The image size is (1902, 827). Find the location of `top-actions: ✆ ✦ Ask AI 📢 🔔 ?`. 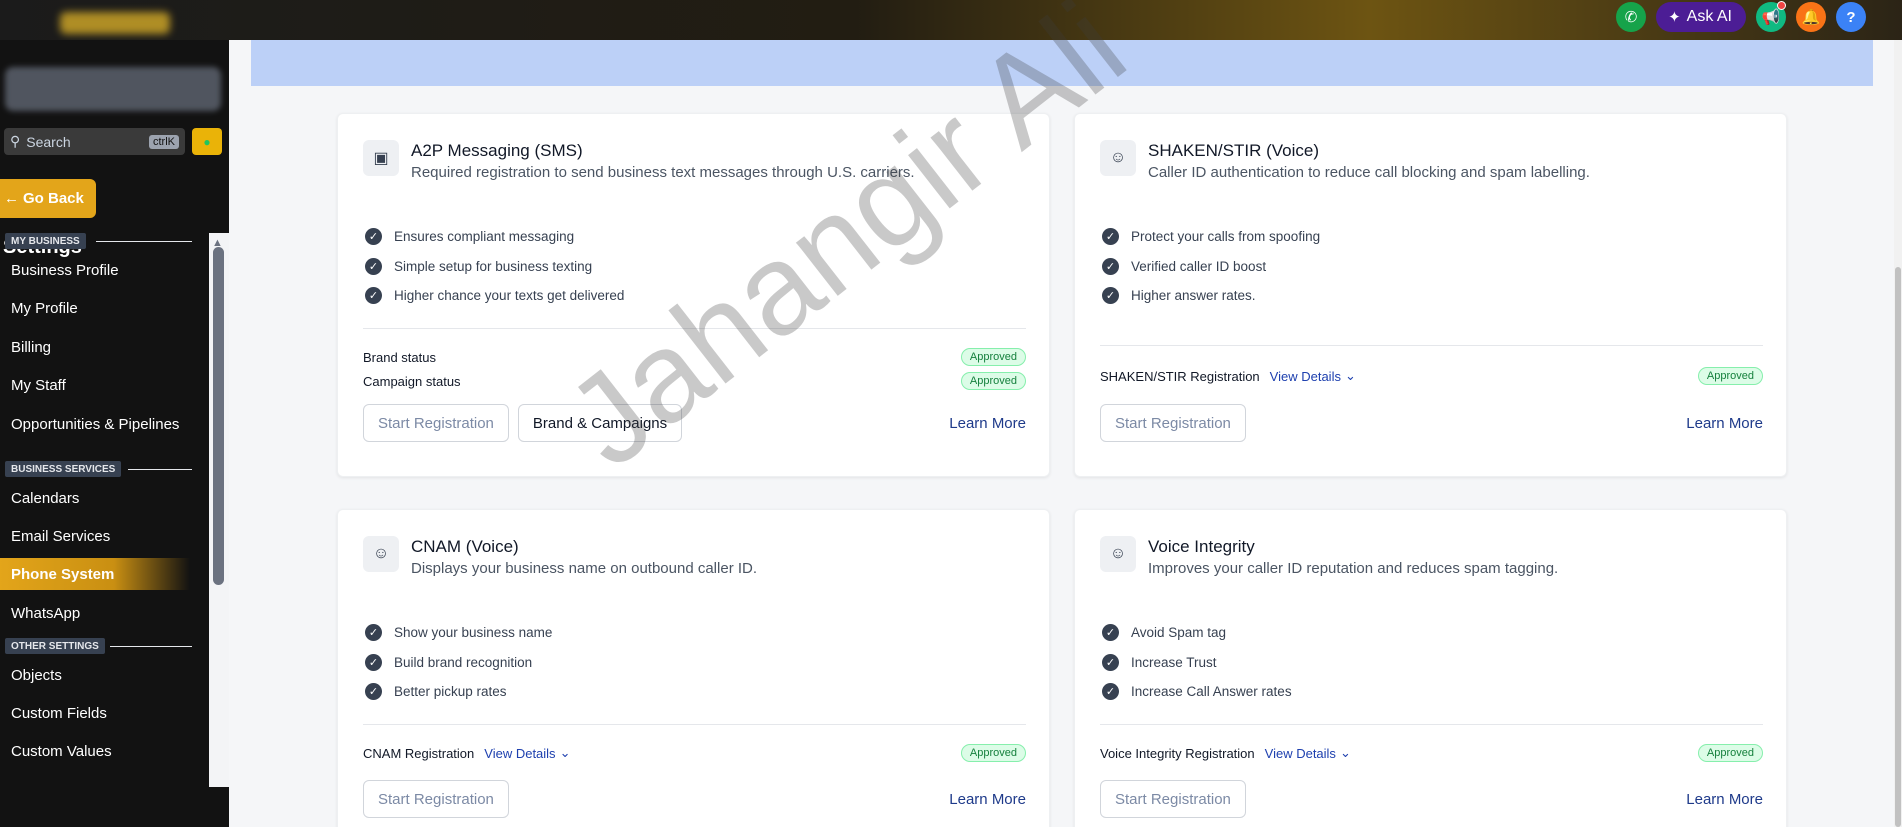

top-actions: ✆ ✦ Ask AI 📢 🔔 ? is located at coordinates (1741, 16).